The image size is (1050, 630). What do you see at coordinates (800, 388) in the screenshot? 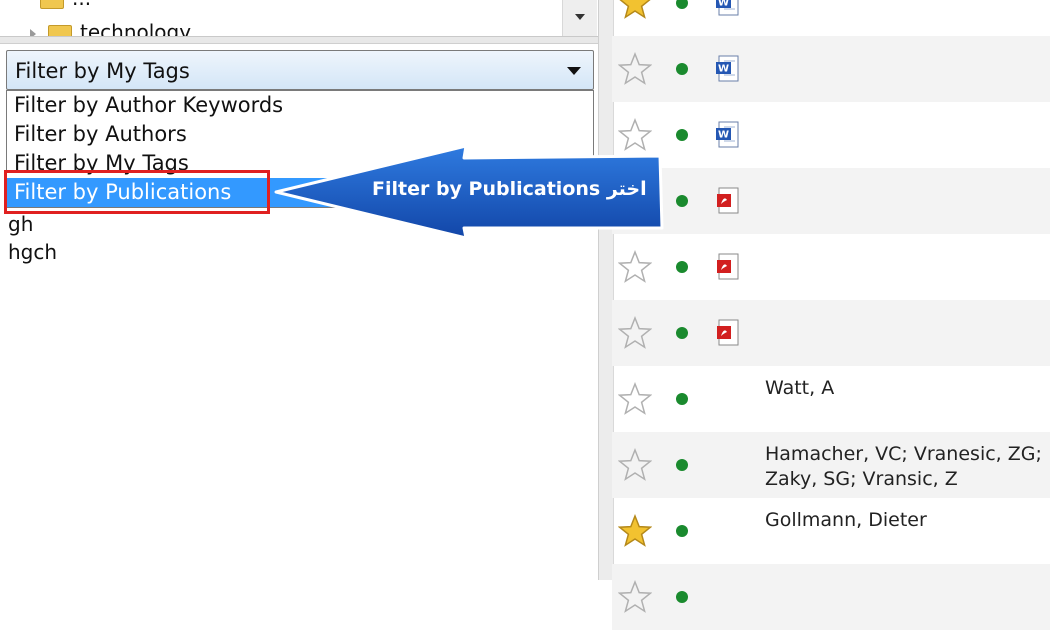
I see `author-text: Watt, A` at bounding box center [800, 388].